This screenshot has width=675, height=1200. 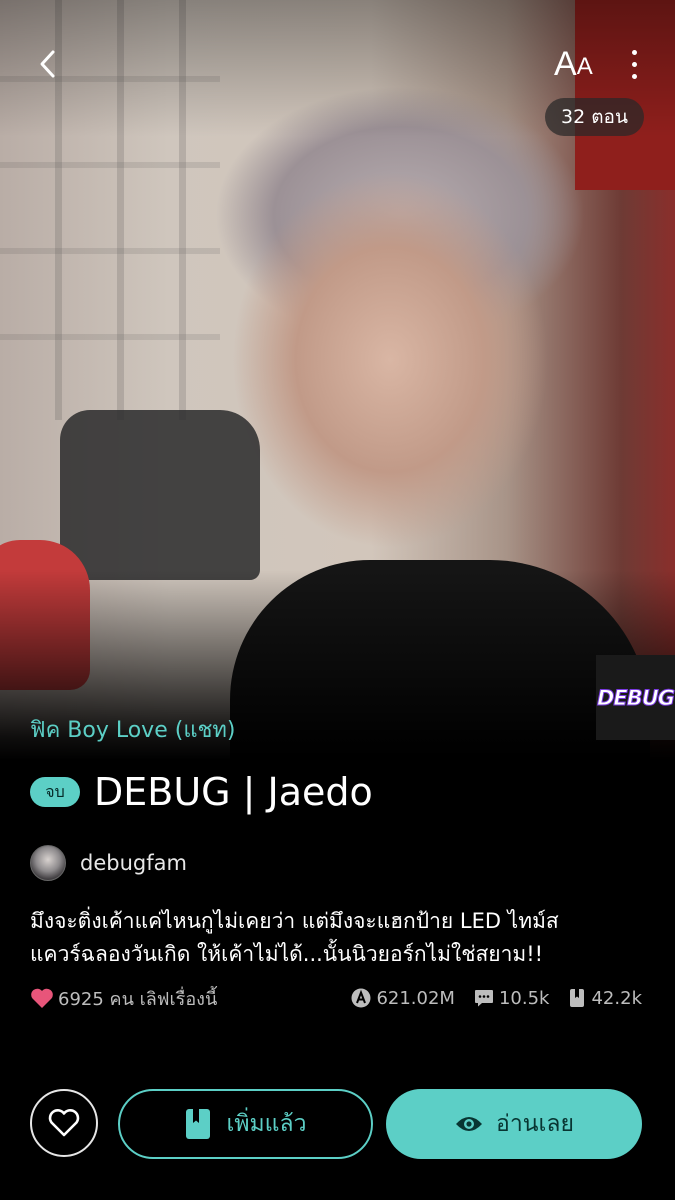 I want to click on views-icon, so click(x=361, y=998).